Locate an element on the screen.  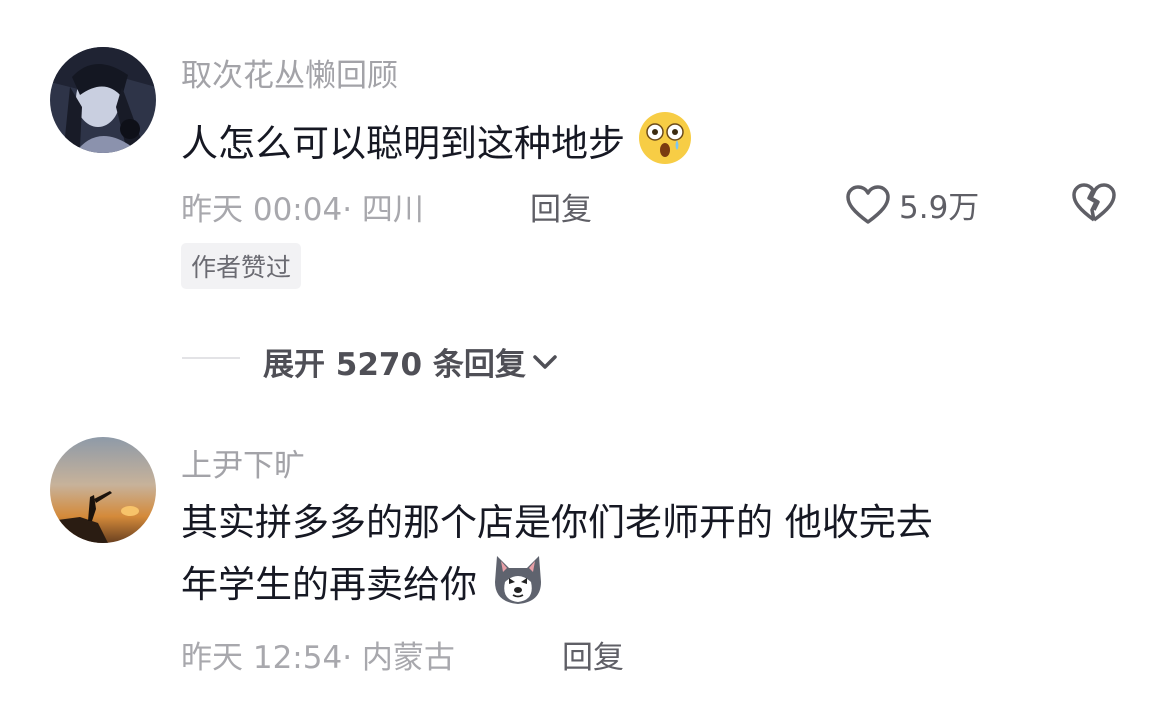
broken-heart-icon is located at coordinates (1094, 205).